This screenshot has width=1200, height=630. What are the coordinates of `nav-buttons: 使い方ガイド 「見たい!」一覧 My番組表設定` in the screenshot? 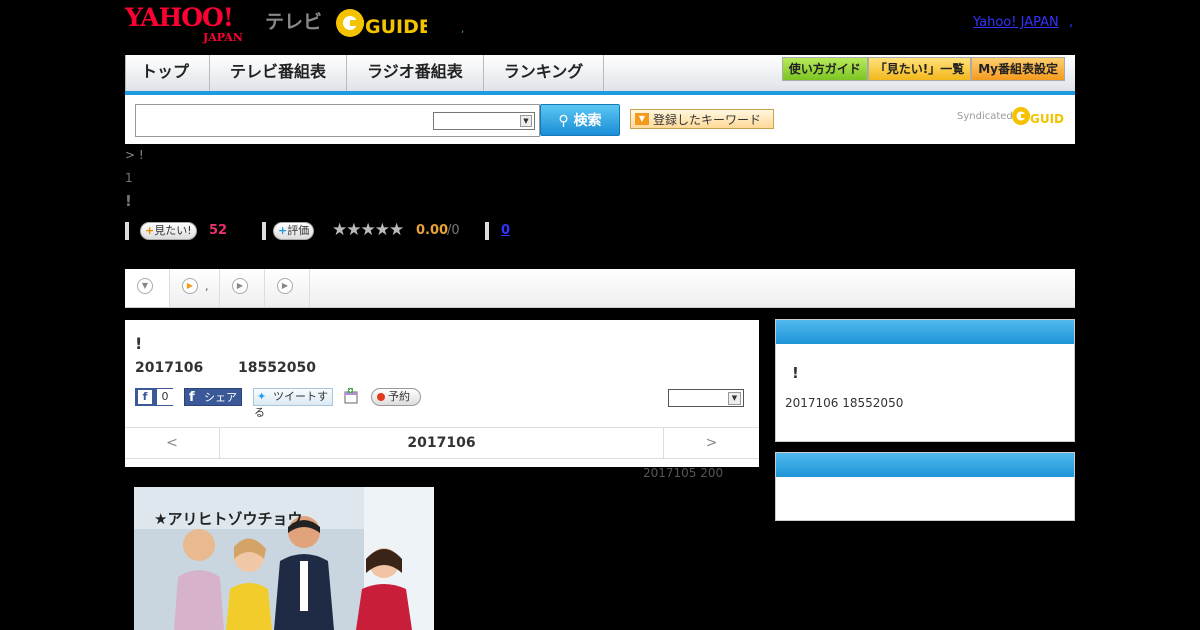 It's located at (923, 69).